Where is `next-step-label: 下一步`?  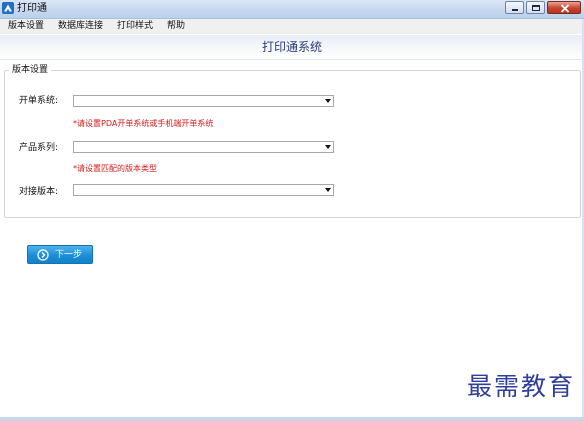
next-step-label: 下一步 is located at coordinates (69, 254).